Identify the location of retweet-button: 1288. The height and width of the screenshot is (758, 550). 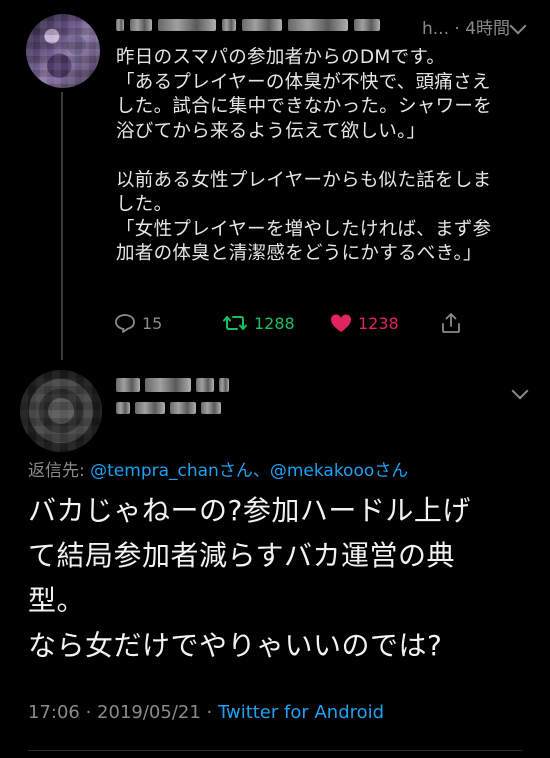
(258, 323).